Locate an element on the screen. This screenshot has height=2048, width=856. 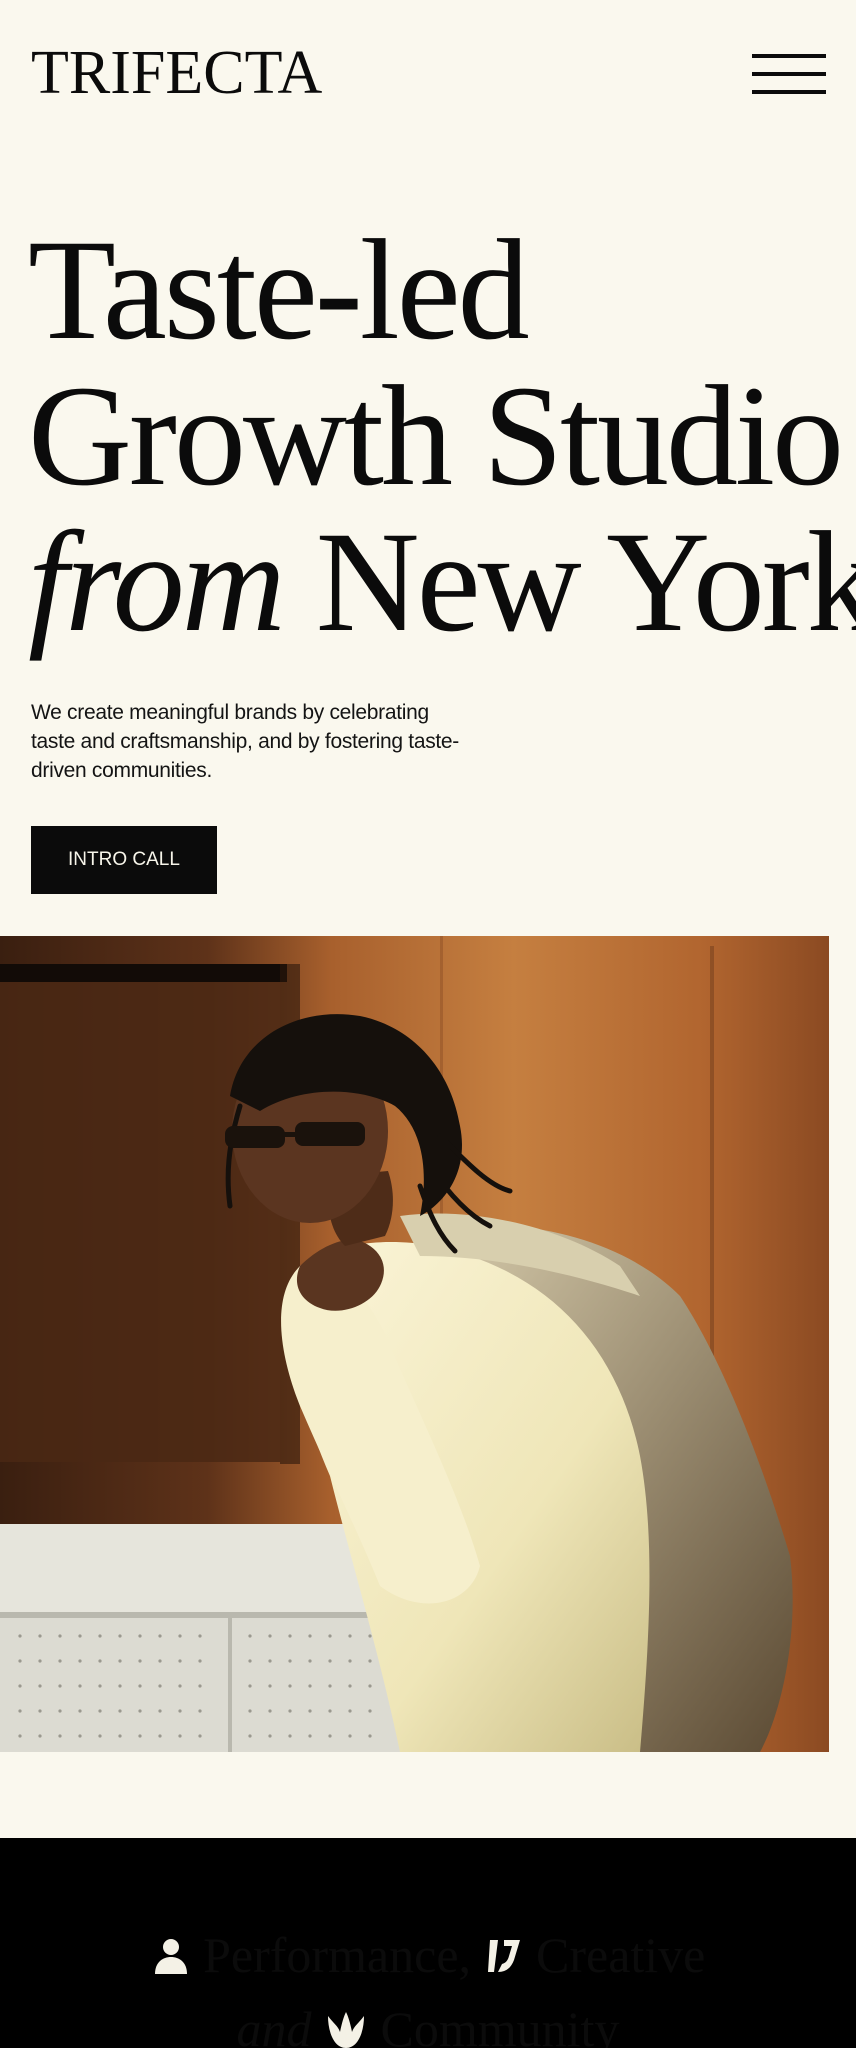
hamburger-menu-icon is located at coordinates (789, 74).